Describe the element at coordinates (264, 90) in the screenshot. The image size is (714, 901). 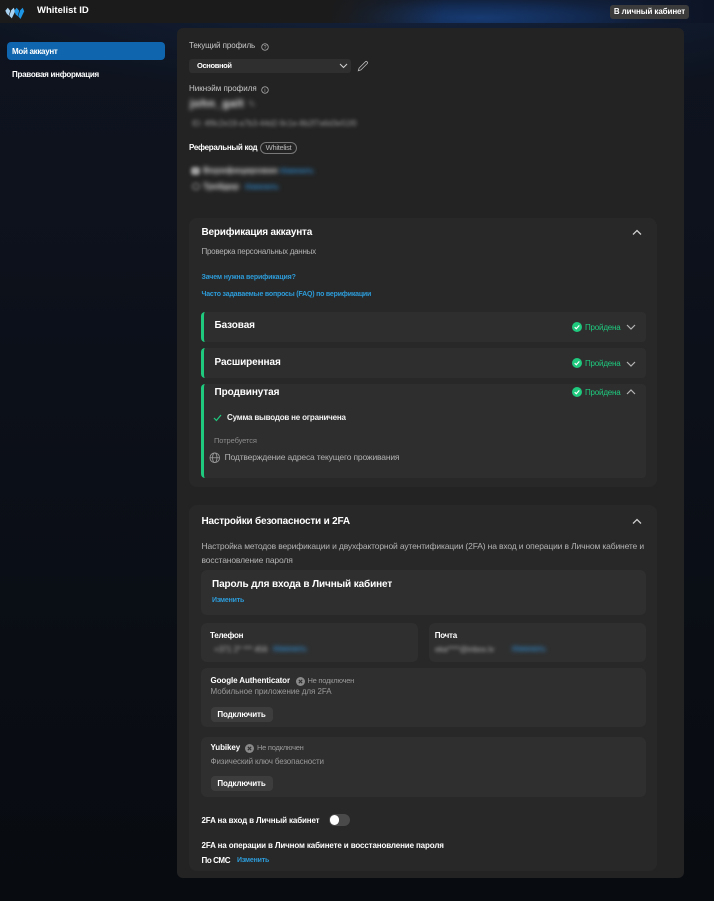
I see `svg-text: i` at that location.